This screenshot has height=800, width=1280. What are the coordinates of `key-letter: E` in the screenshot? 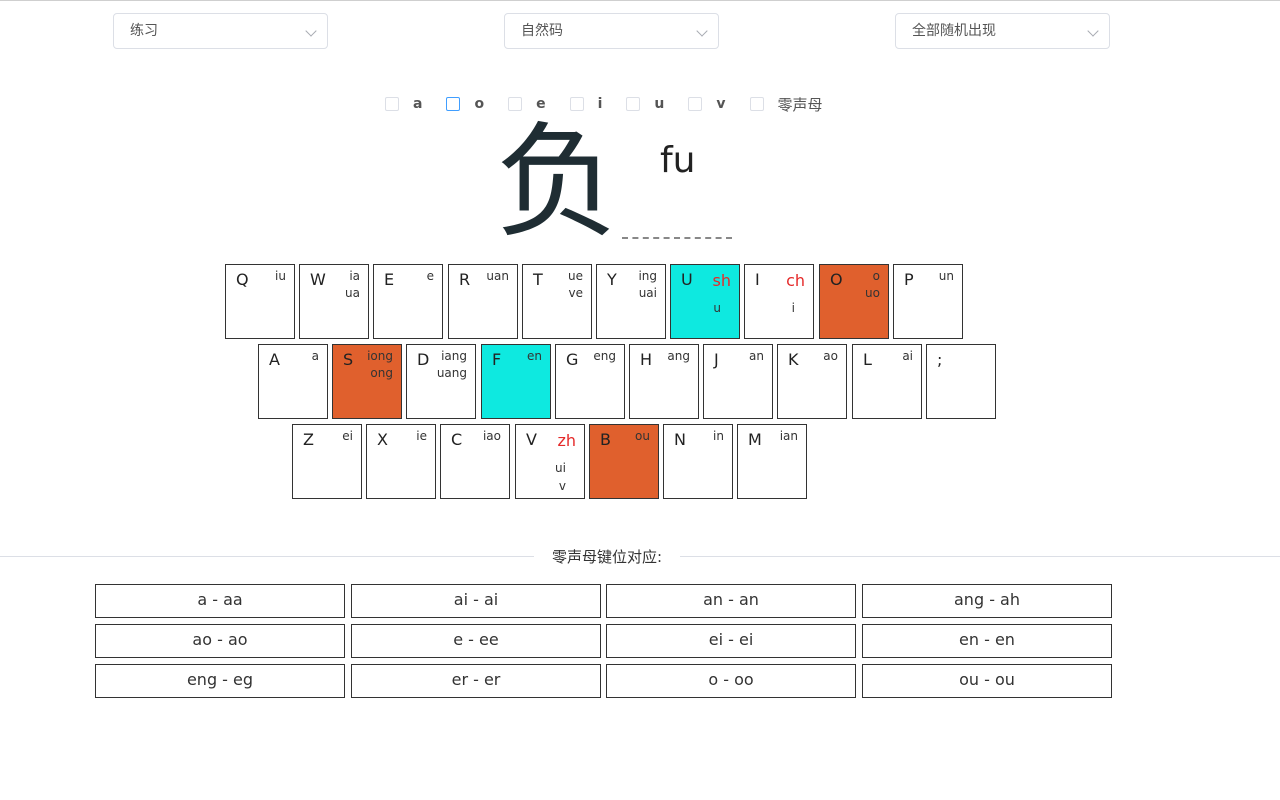 It's located at (389, 279).